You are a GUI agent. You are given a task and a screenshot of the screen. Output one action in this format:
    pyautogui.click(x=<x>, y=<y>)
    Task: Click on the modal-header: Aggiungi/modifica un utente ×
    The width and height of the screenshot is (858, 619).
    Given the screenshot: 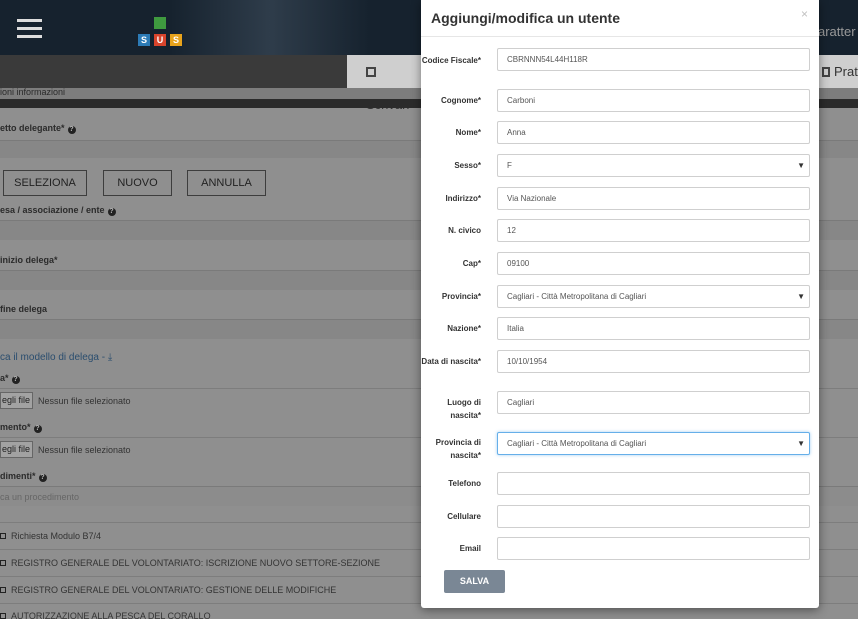 What is the action you would take?
    pyautogui.click(x=620, y=18)
    